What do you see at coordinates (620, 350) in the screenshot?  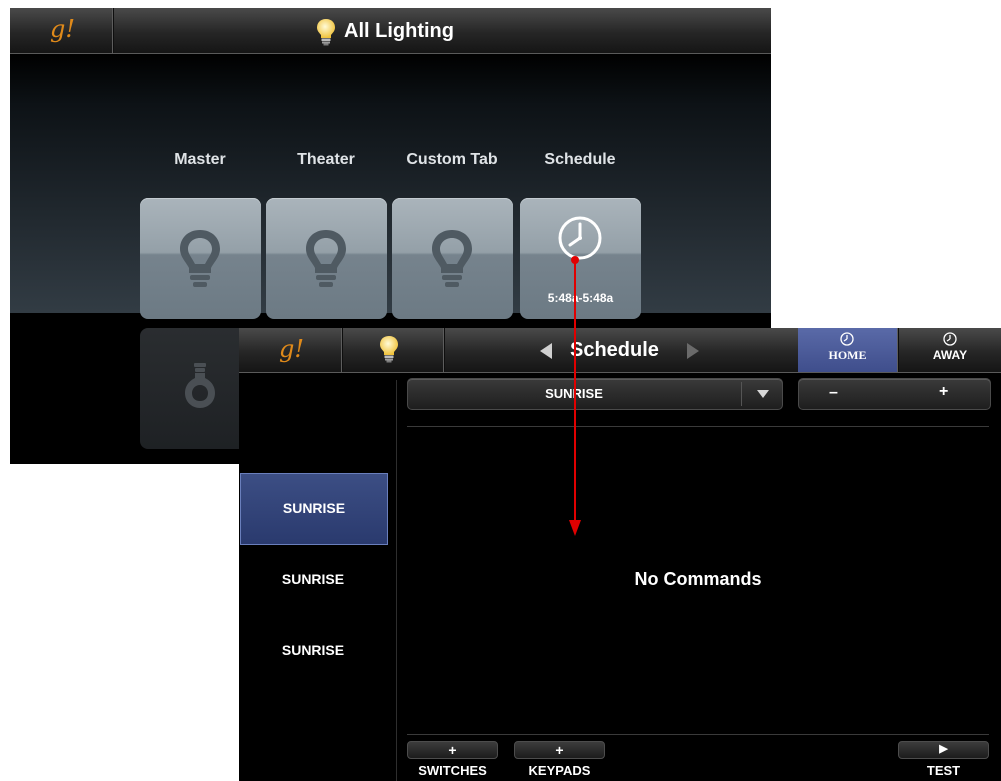 I see `schedule-header: g! Schedule HOME AWAY` at bounding box center [620, 350].